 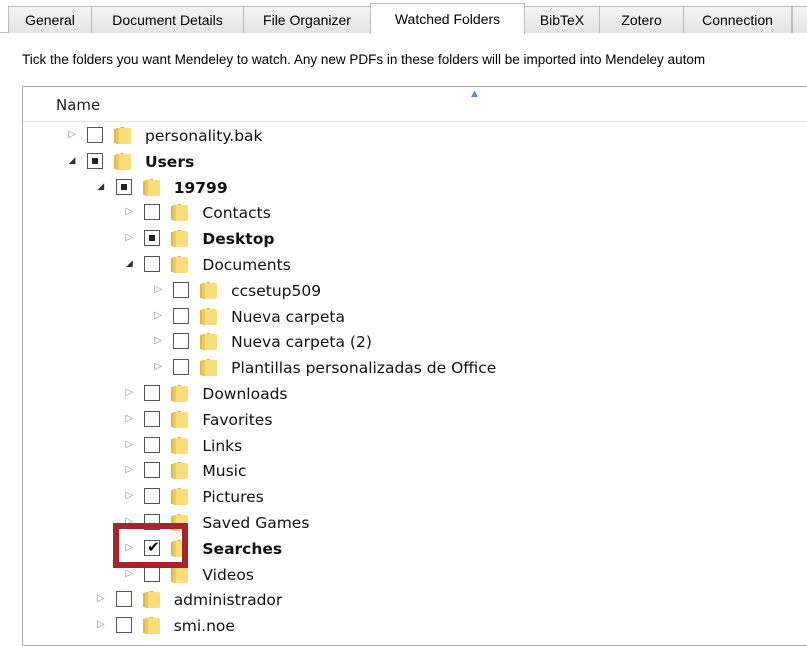 What do you see at coordinates (413, 239) in the screenshot?
I see `tree-row: ▷ Desktop` at bounding box center [413, 239].